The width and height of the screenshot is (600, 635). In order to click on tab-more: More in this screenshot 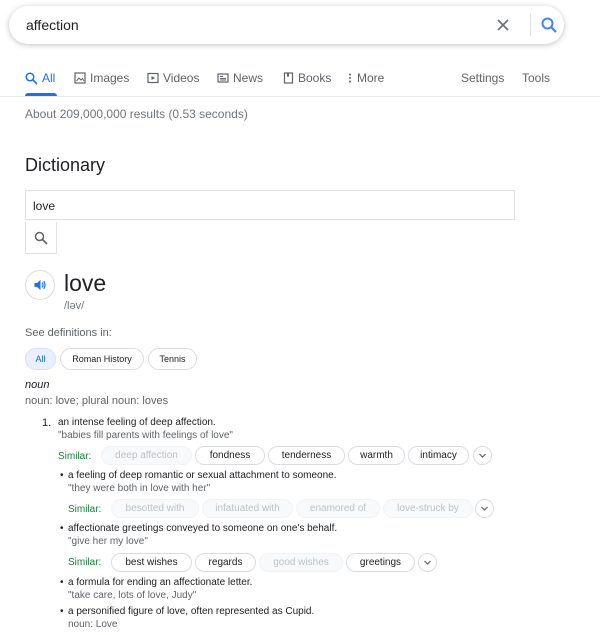, I will do `click(365, 78)`.